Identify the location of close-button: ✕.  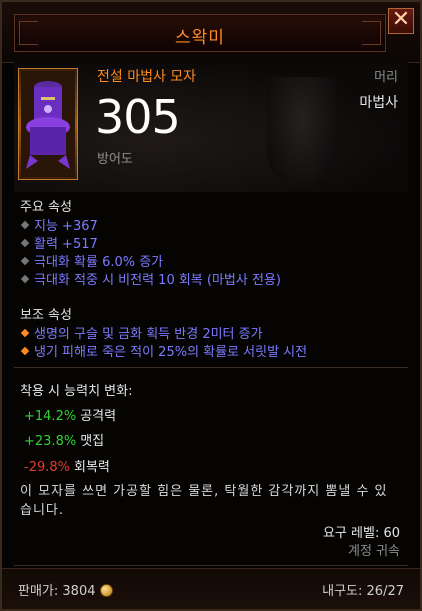
(401, 21).